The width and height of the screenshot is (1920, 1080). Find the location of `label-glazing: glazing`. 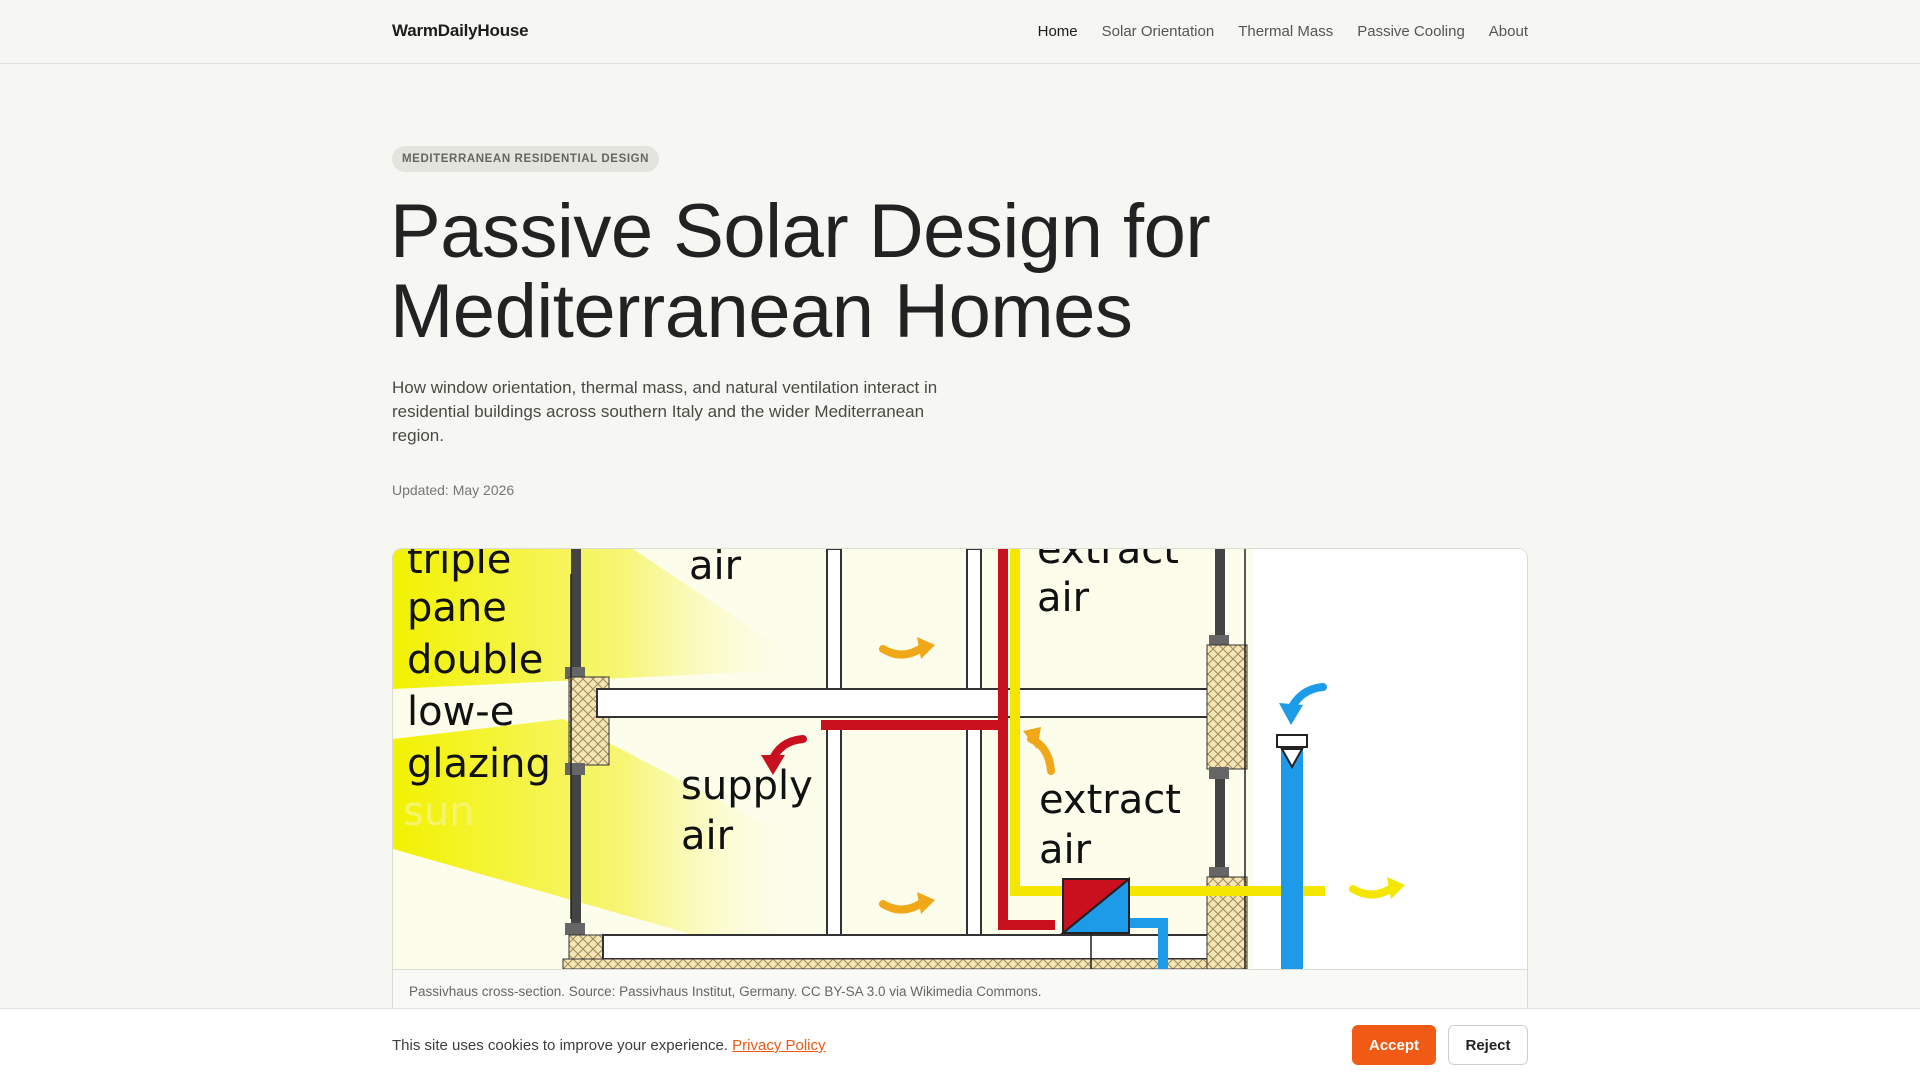

label-glazing: glazing is located at coordinates (479, 764).